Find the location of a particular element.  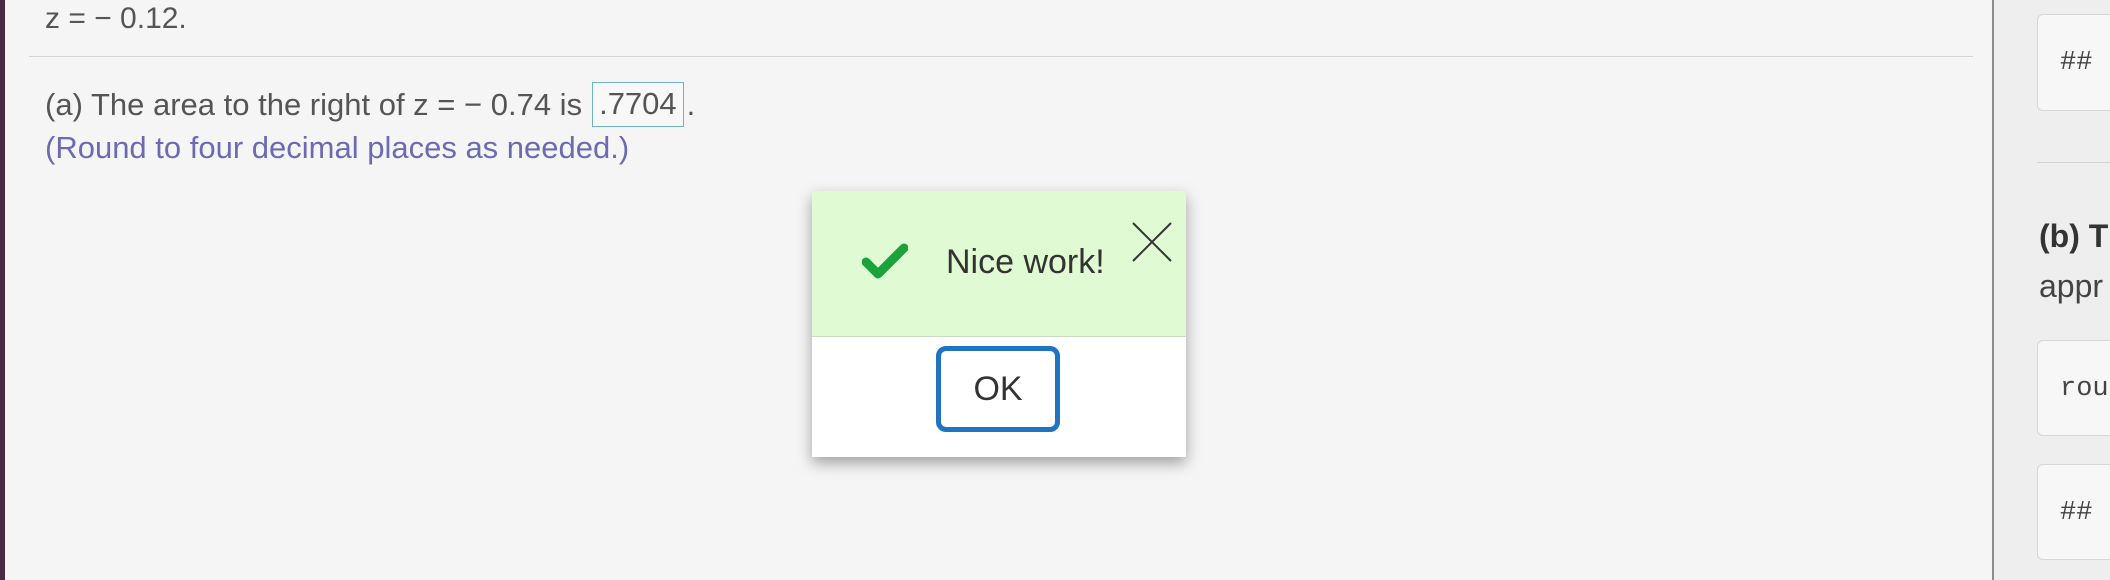

checkmark-icon is located at coordinates (885, 261).